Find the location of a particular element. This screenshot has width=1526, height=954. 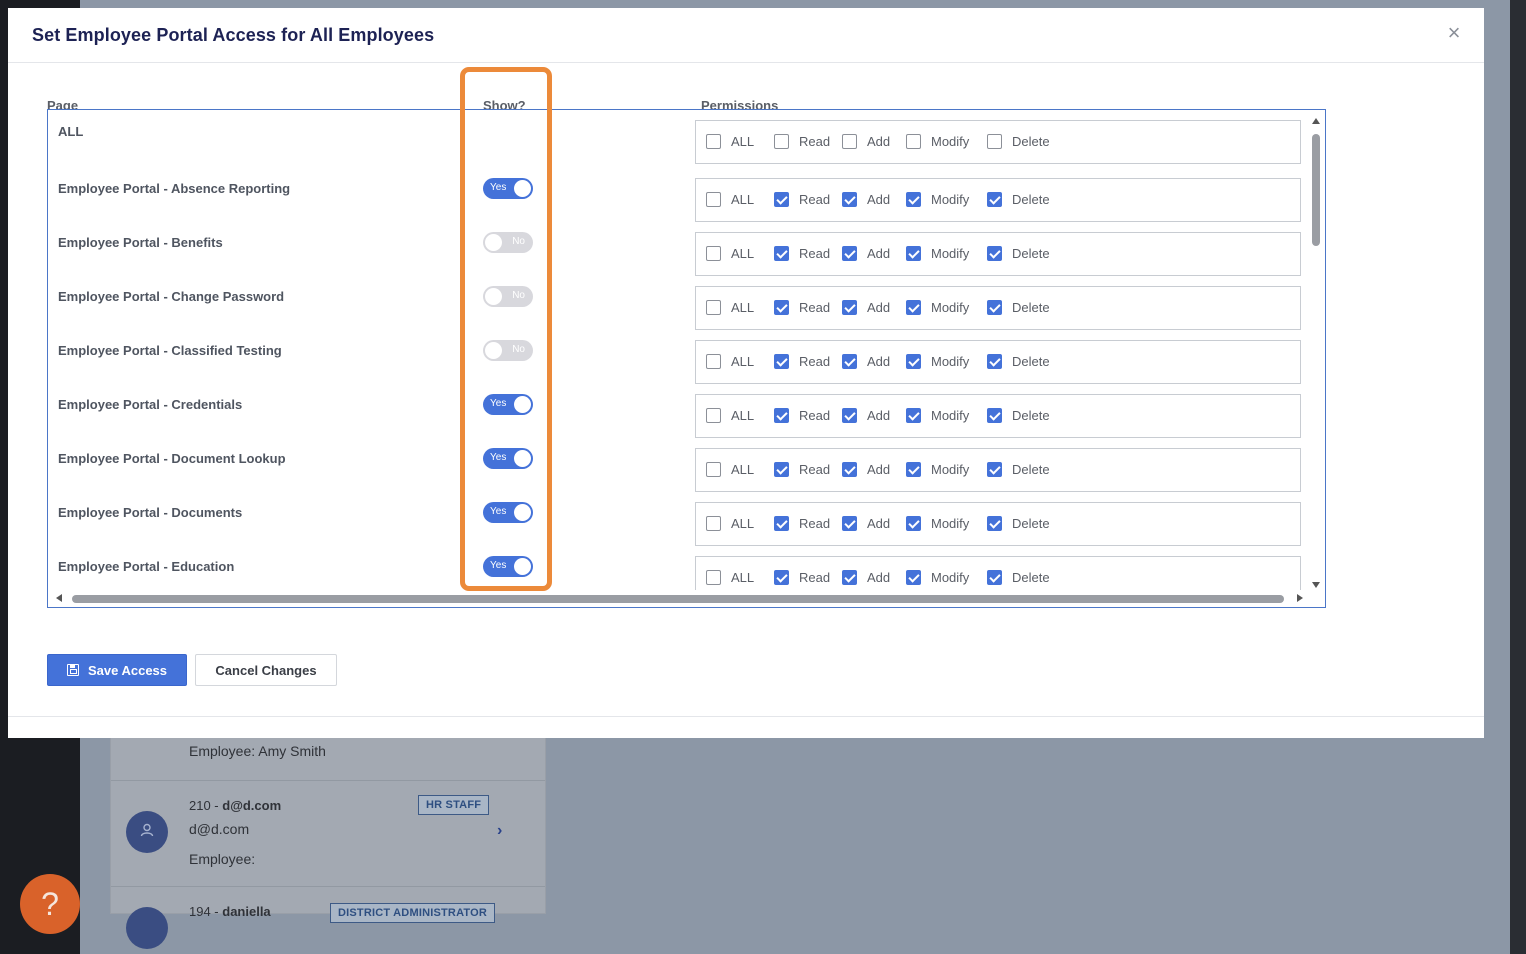

save-access-button: Save Access is located at coordinates (117, 670).